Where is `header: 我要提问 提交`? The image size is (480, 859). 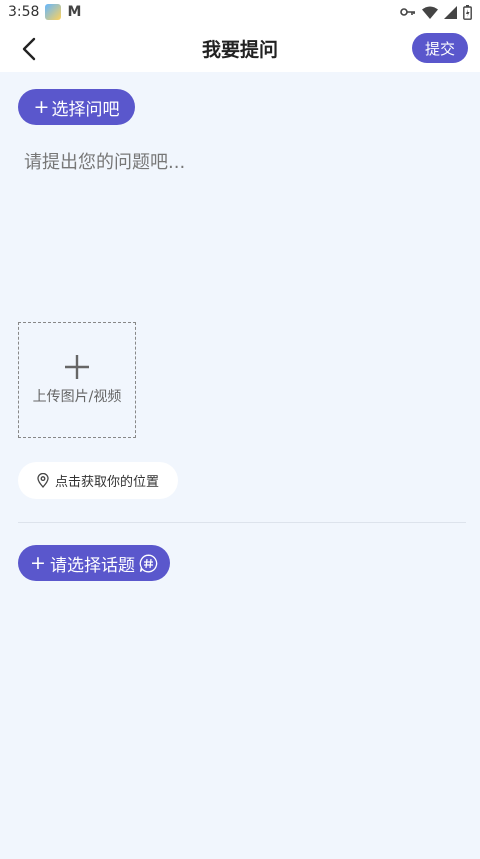 header: 我要提问 提交 is located at coordinates (240, 48).